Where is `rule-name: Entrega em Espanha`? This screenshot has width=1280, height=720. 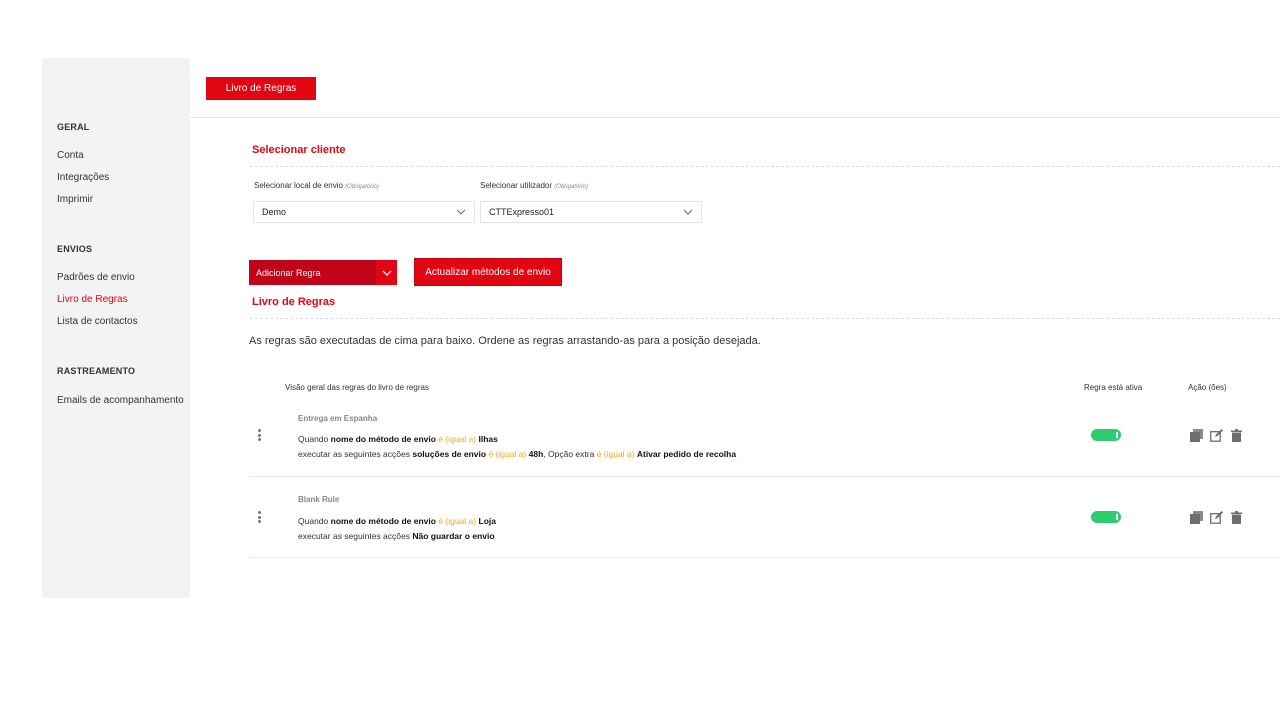 rule-name: Entrega em Espanha is located at coordinates (338, 418).